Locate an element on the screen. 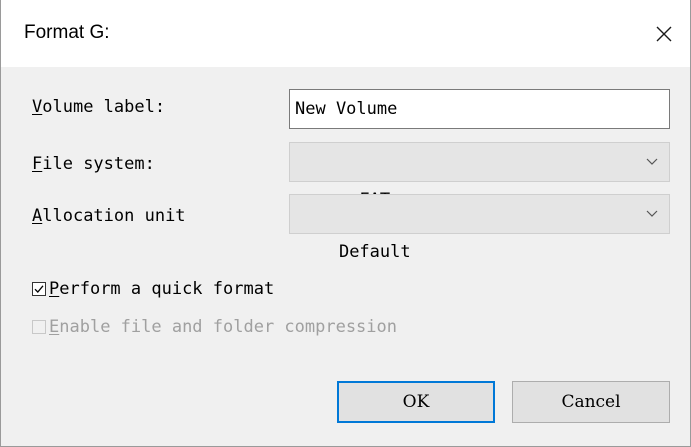 This screenshot has width=691, height=447. volume-label-input: New Volume is located at coordinates (479, 109).